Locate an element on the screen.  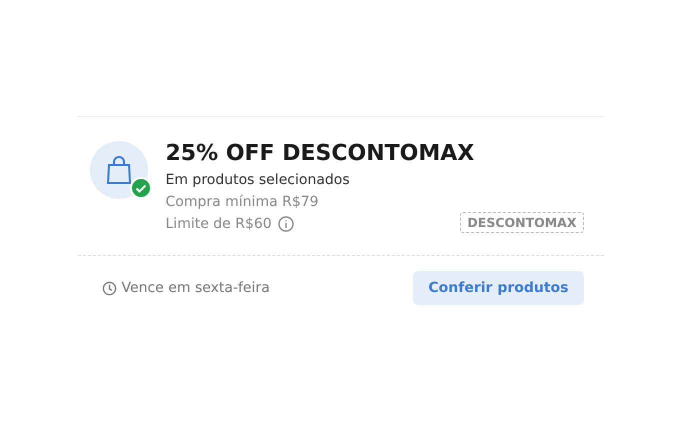
clock-icon is located at coordinates (109, 288).